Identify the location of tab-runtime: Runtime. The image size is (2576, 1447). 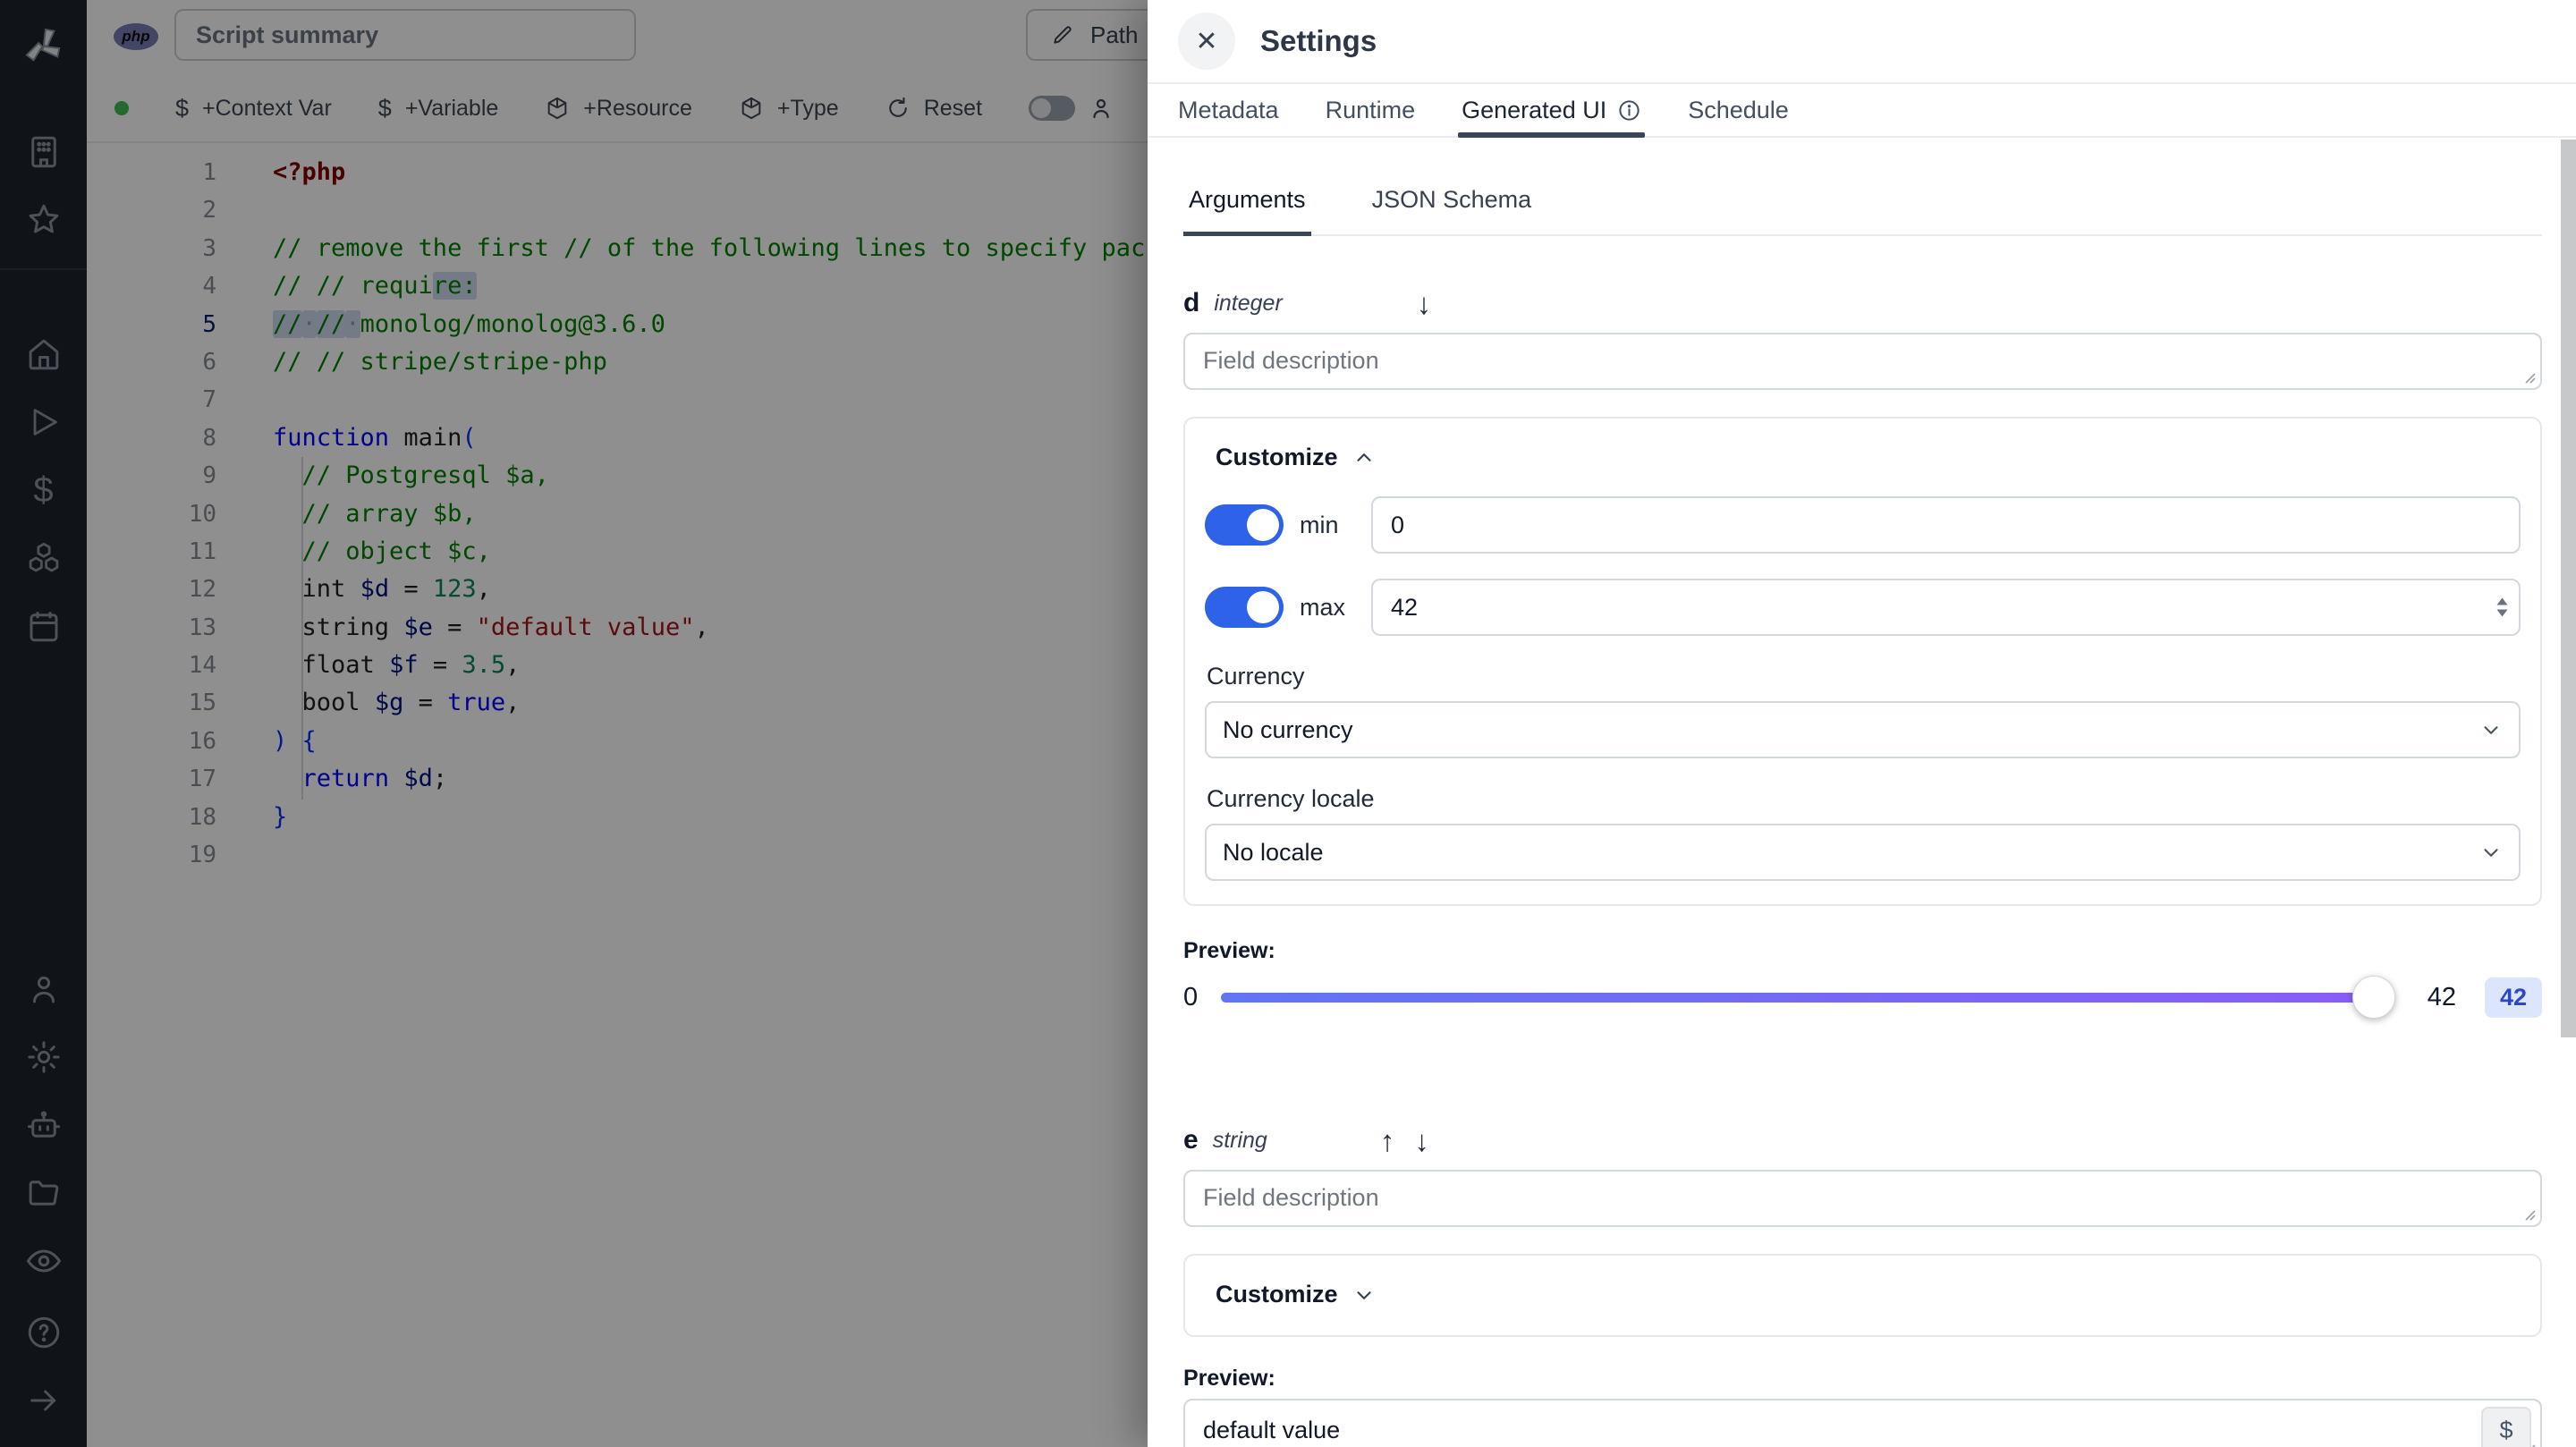
(1370, 110).